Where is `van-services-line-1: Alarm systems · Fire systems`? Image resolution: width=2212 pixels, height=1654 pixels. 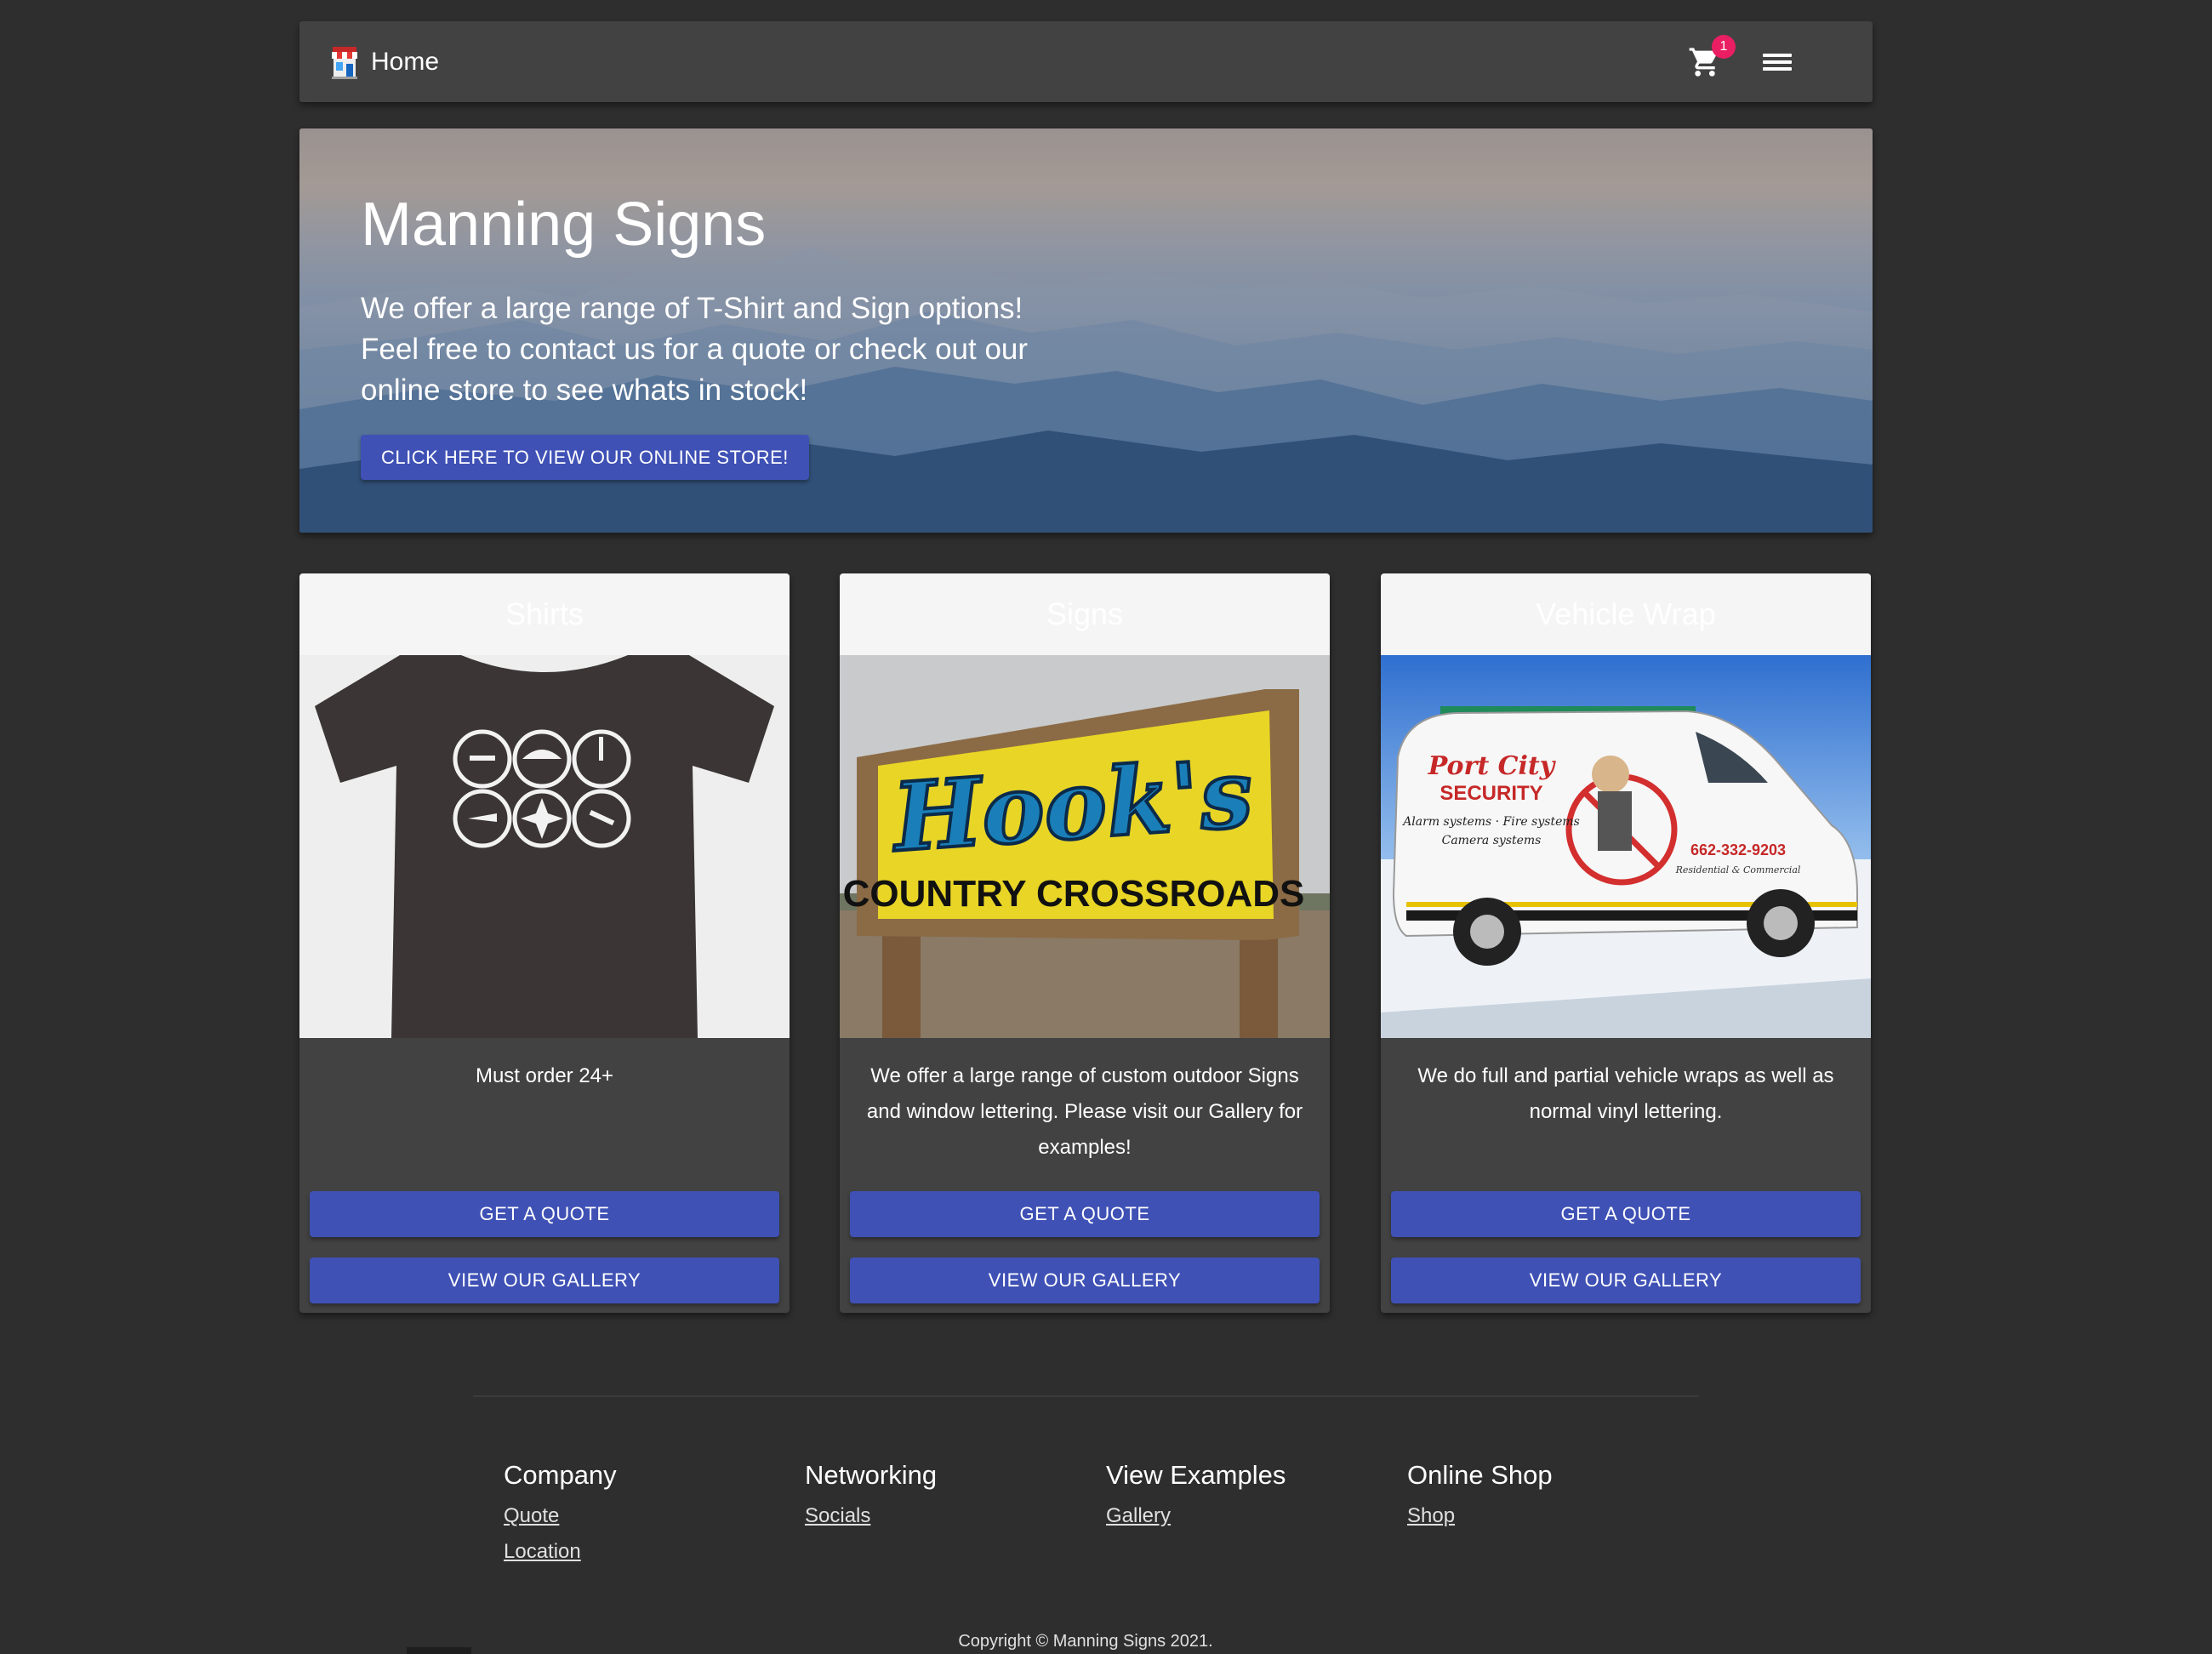 van-services-line-1: Alarm systems · Fire systems is located at coordinates (1490, 822).